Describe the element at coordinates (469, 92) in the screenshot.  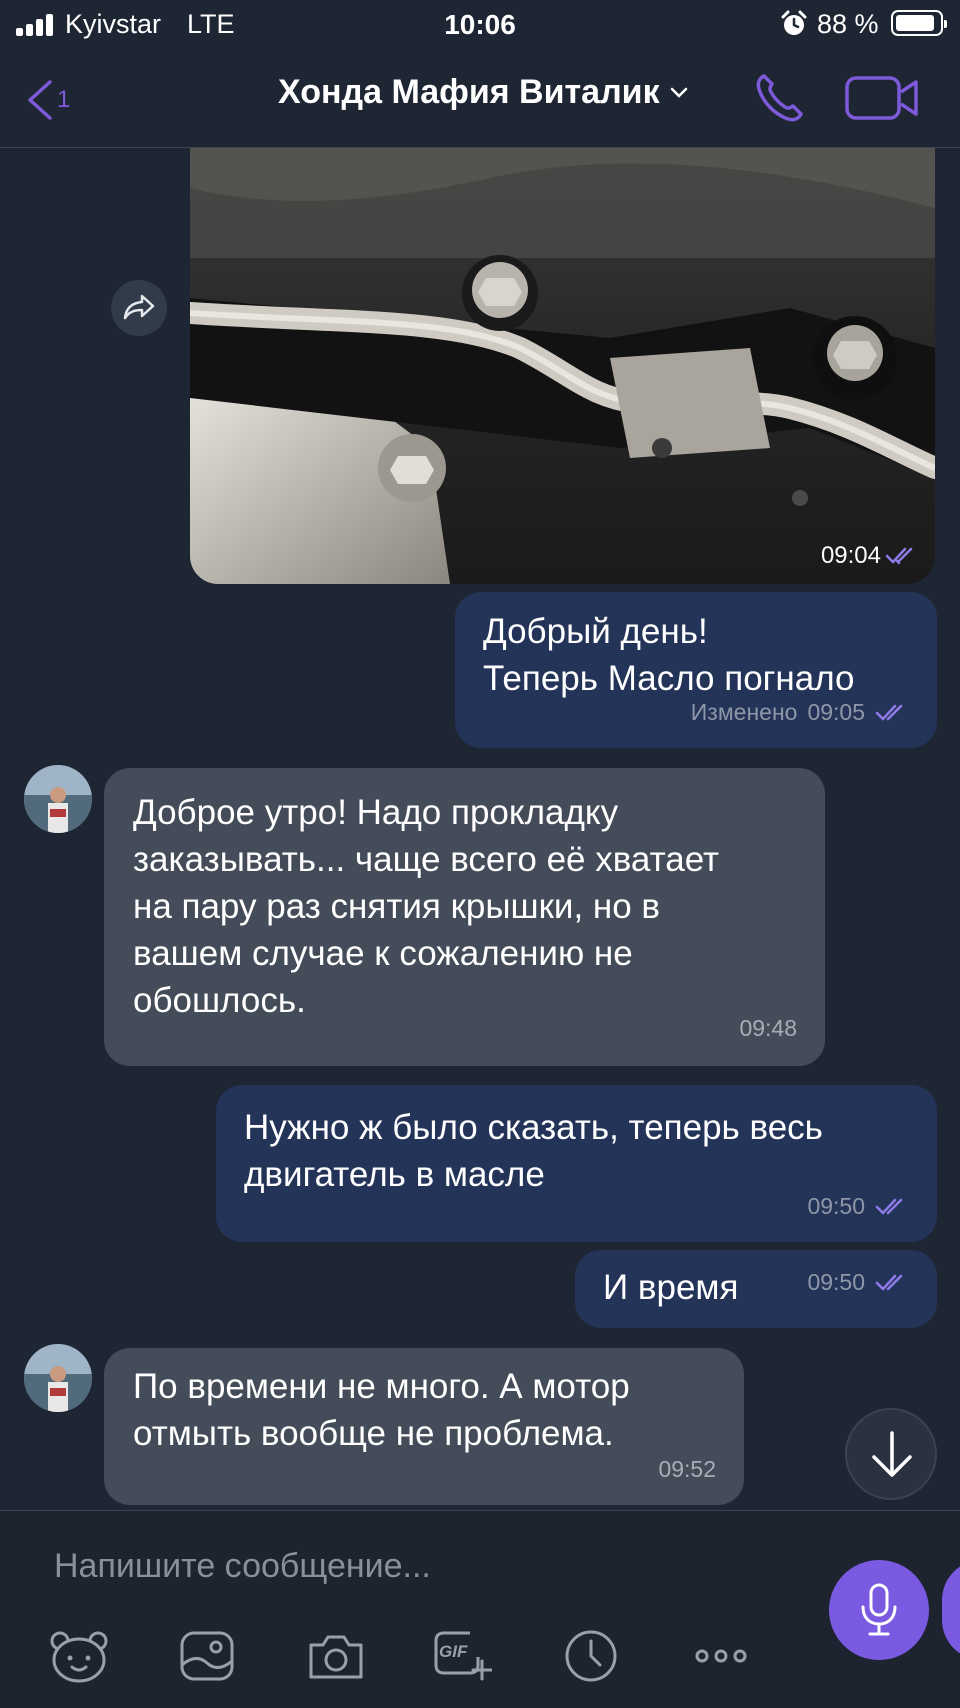
I see `chat-title: Хонда Мафия Виталик` at that location.